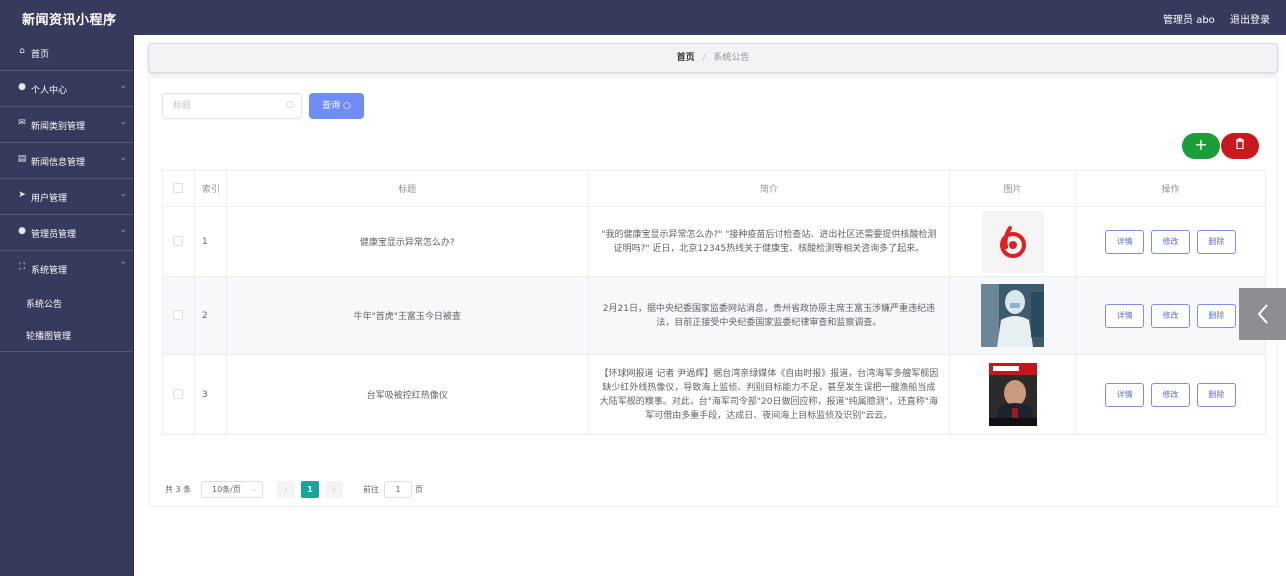  I want to click on batch-delete-button, so click(1240, 146).